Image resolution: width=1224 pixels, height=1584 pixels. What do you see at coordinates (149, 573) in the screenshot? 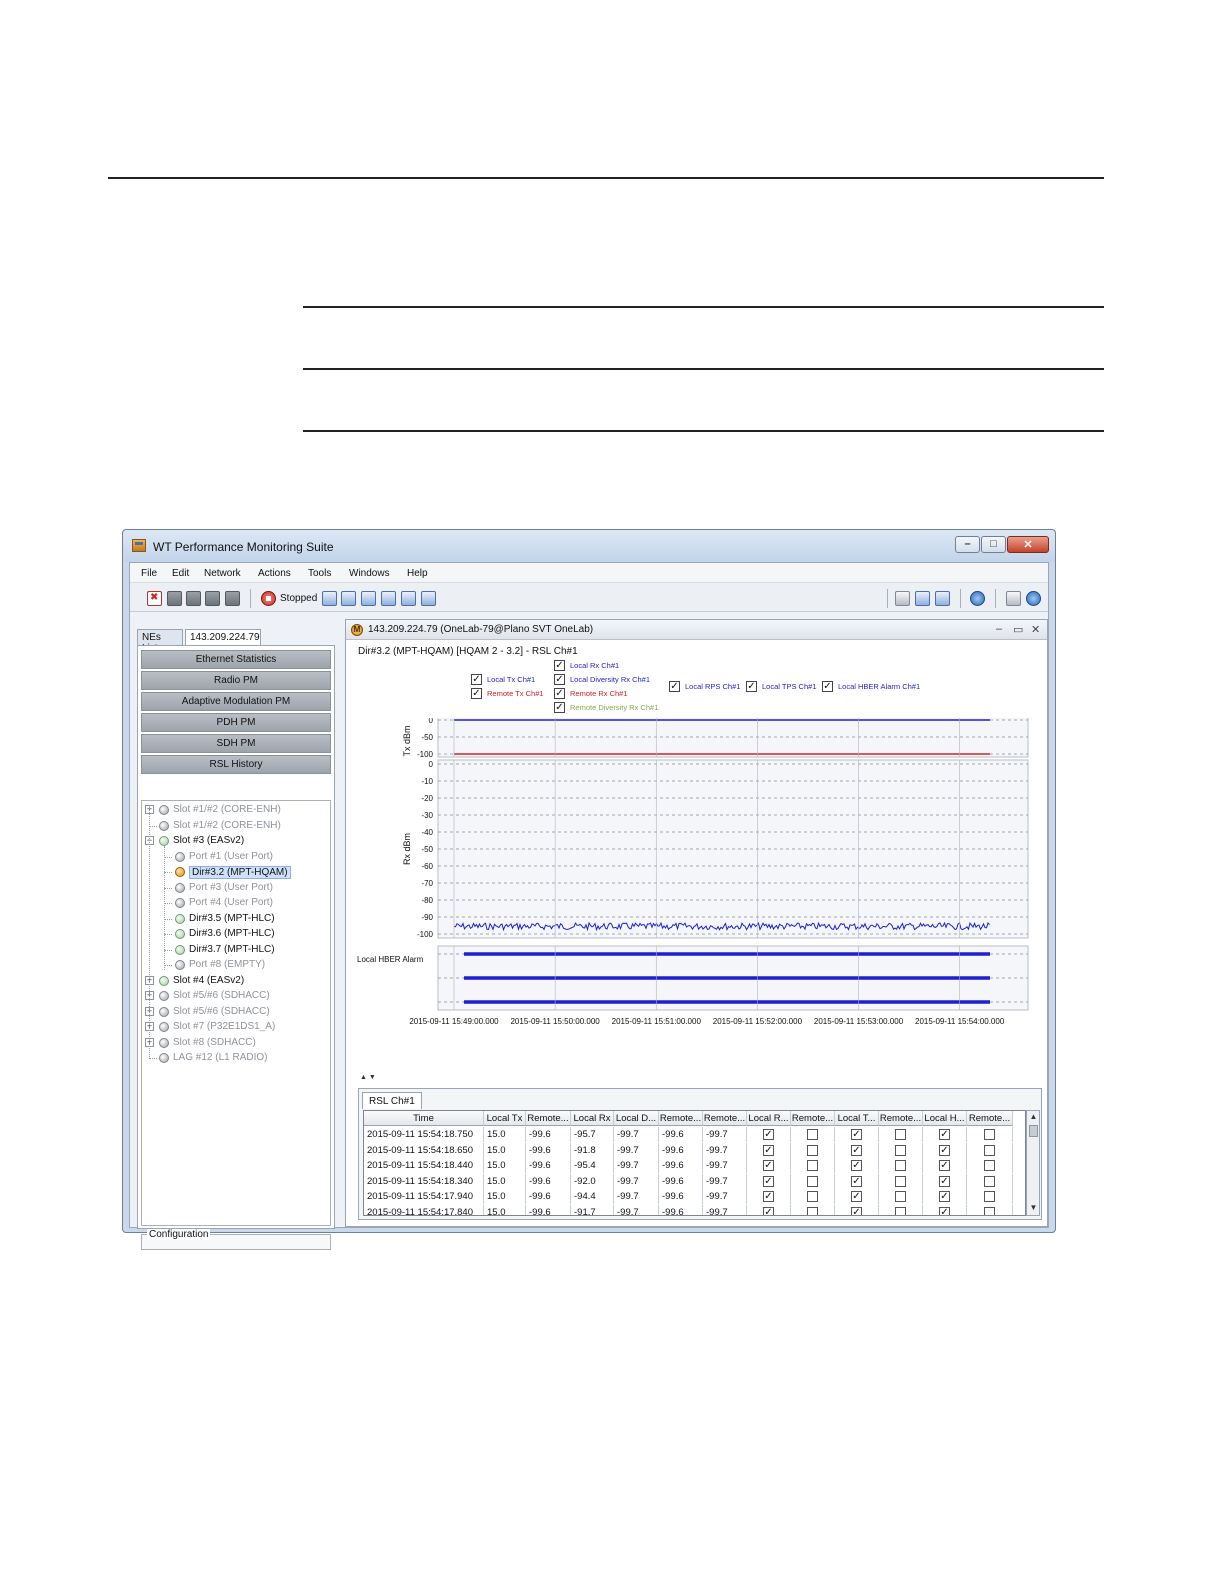
I see `menu-file: File` at bounding box center [149, 573].